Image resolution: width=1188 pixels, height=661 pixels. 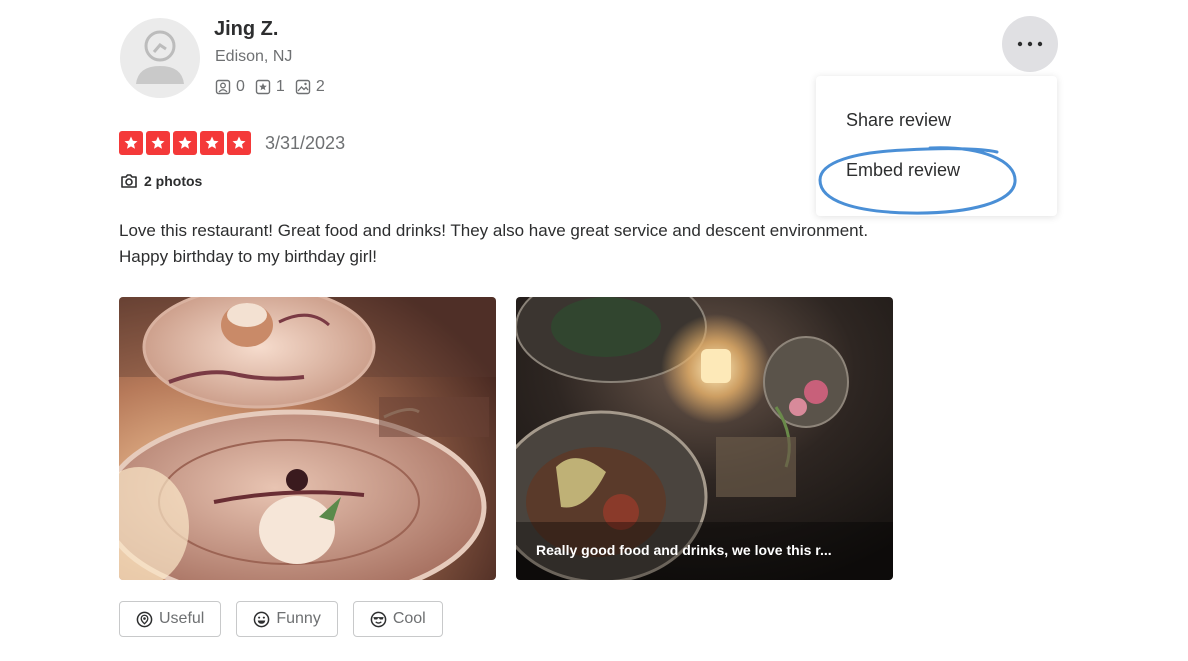 I want to click on camera-icon, so click(x=129, y=181).